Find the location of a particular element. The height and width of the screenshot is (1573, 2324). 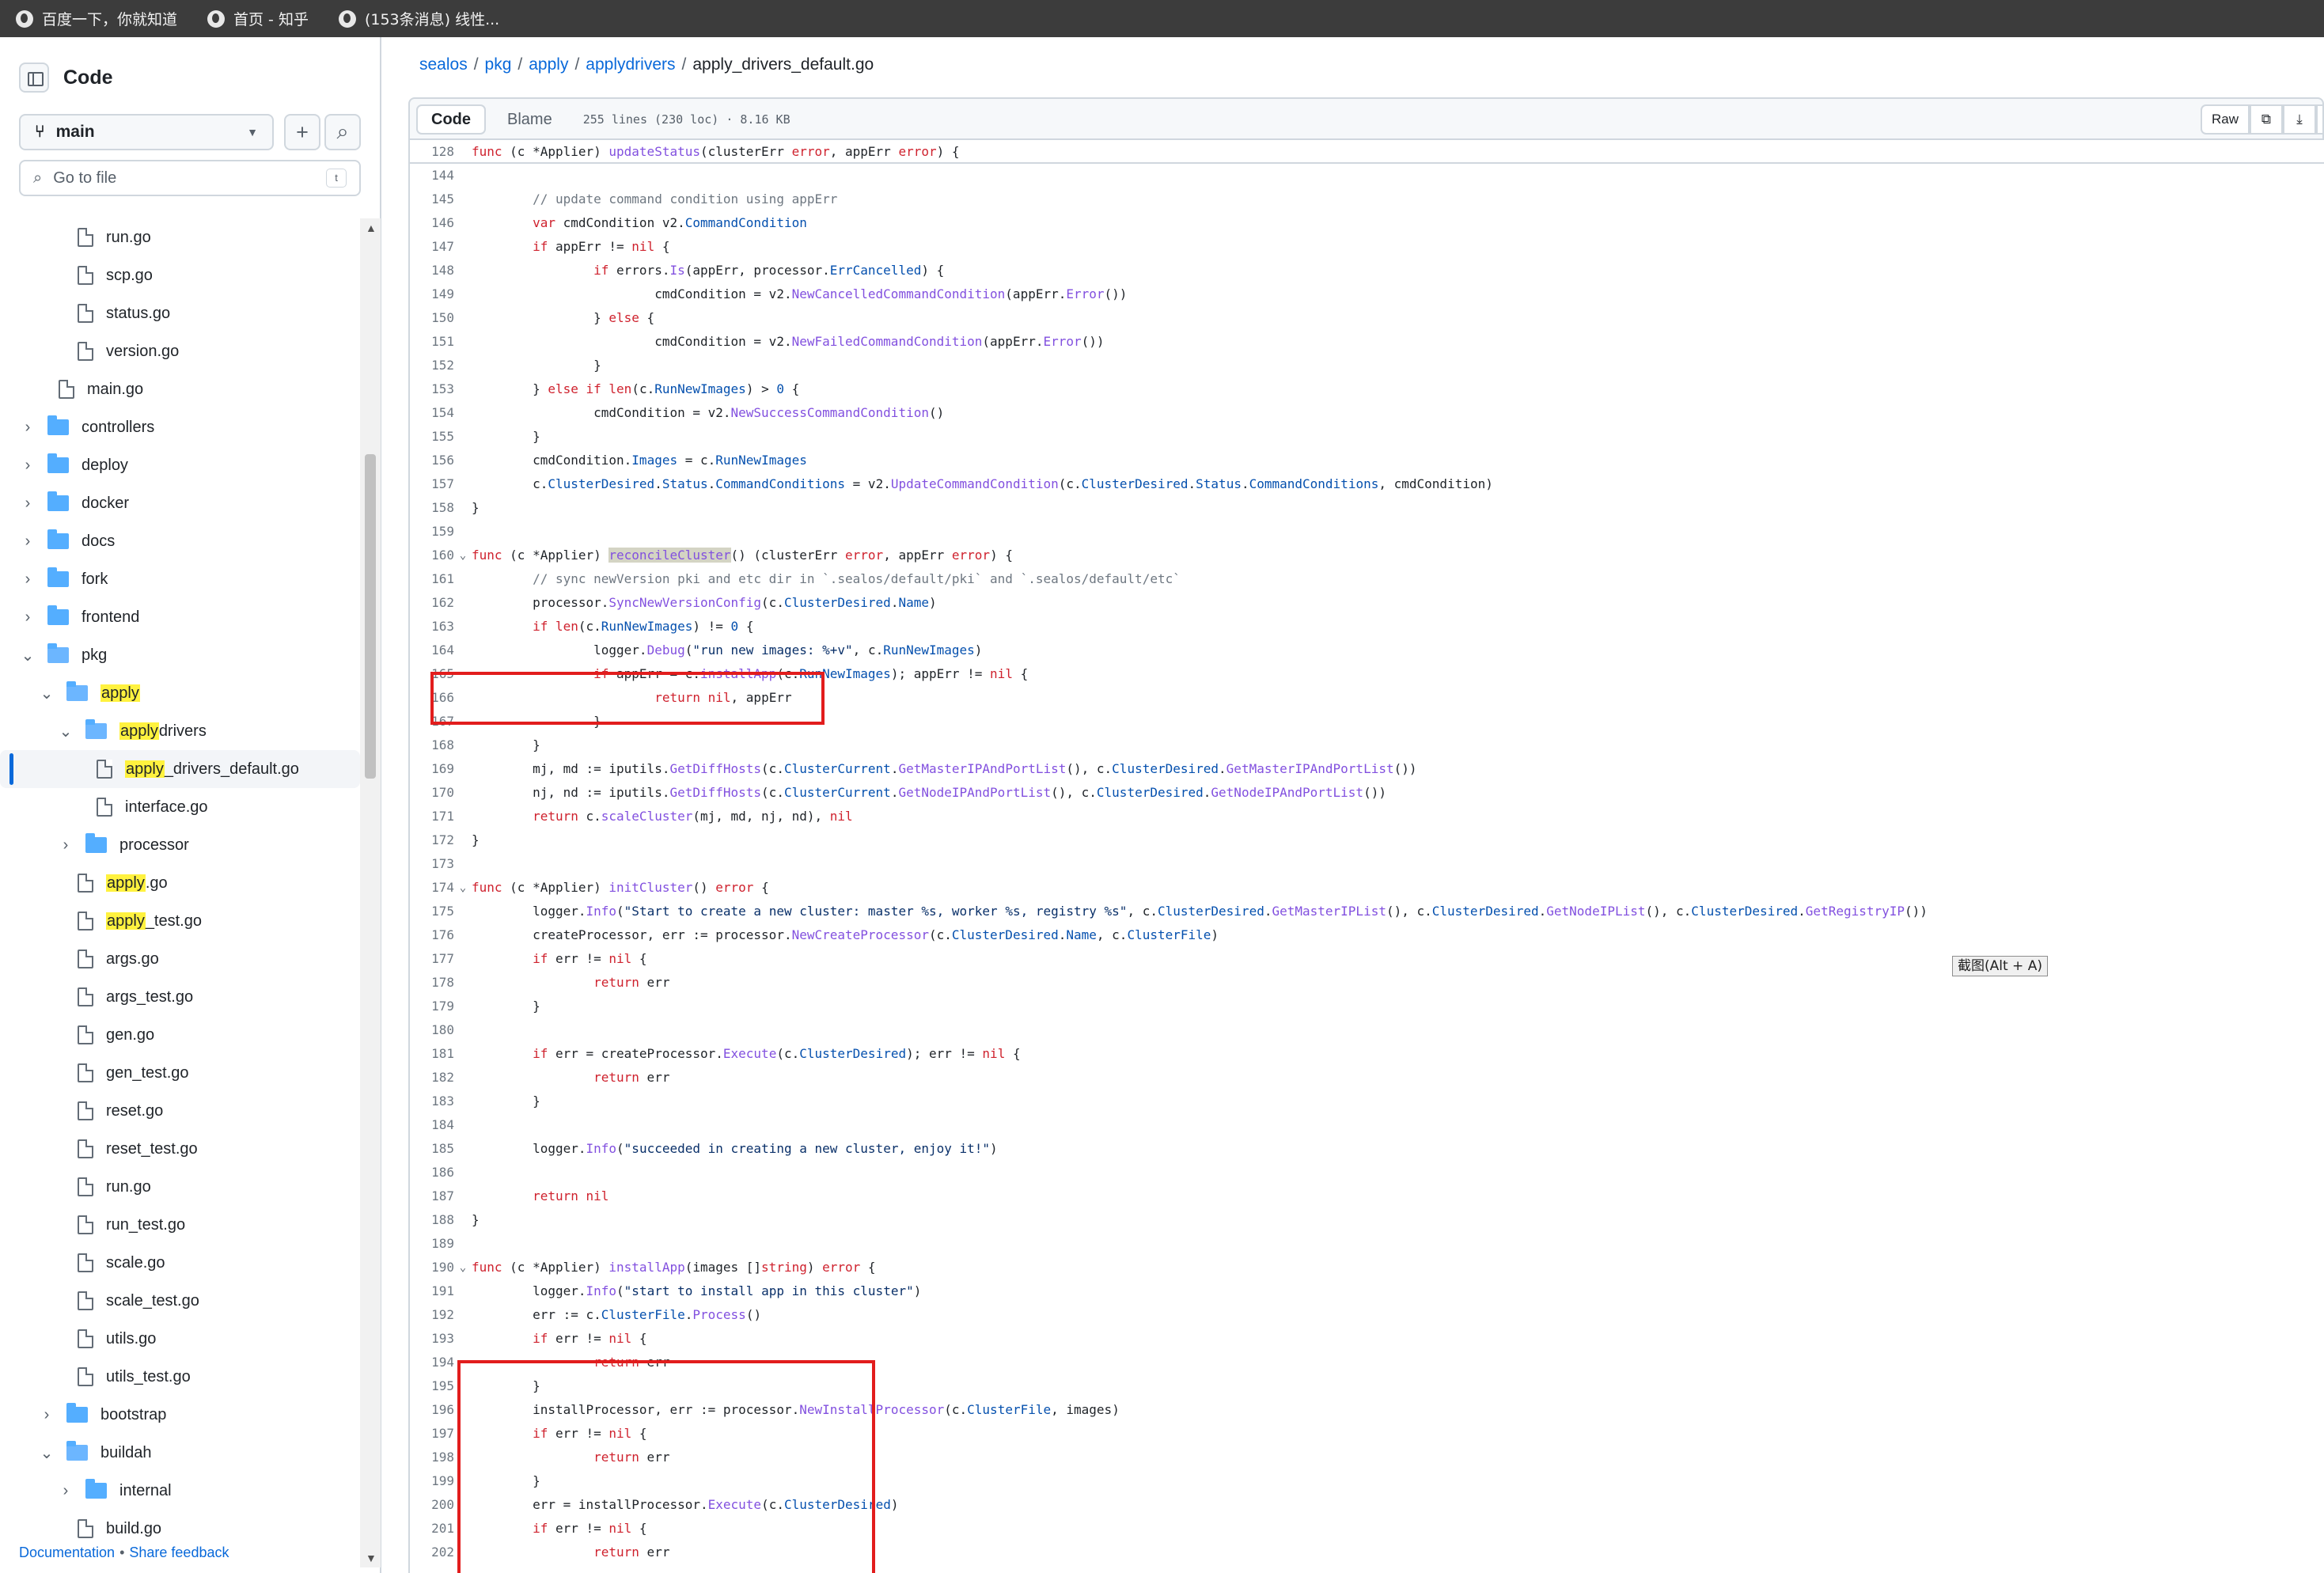

share-feedback-link: Share feedback is located at coordinates (179, 1552).